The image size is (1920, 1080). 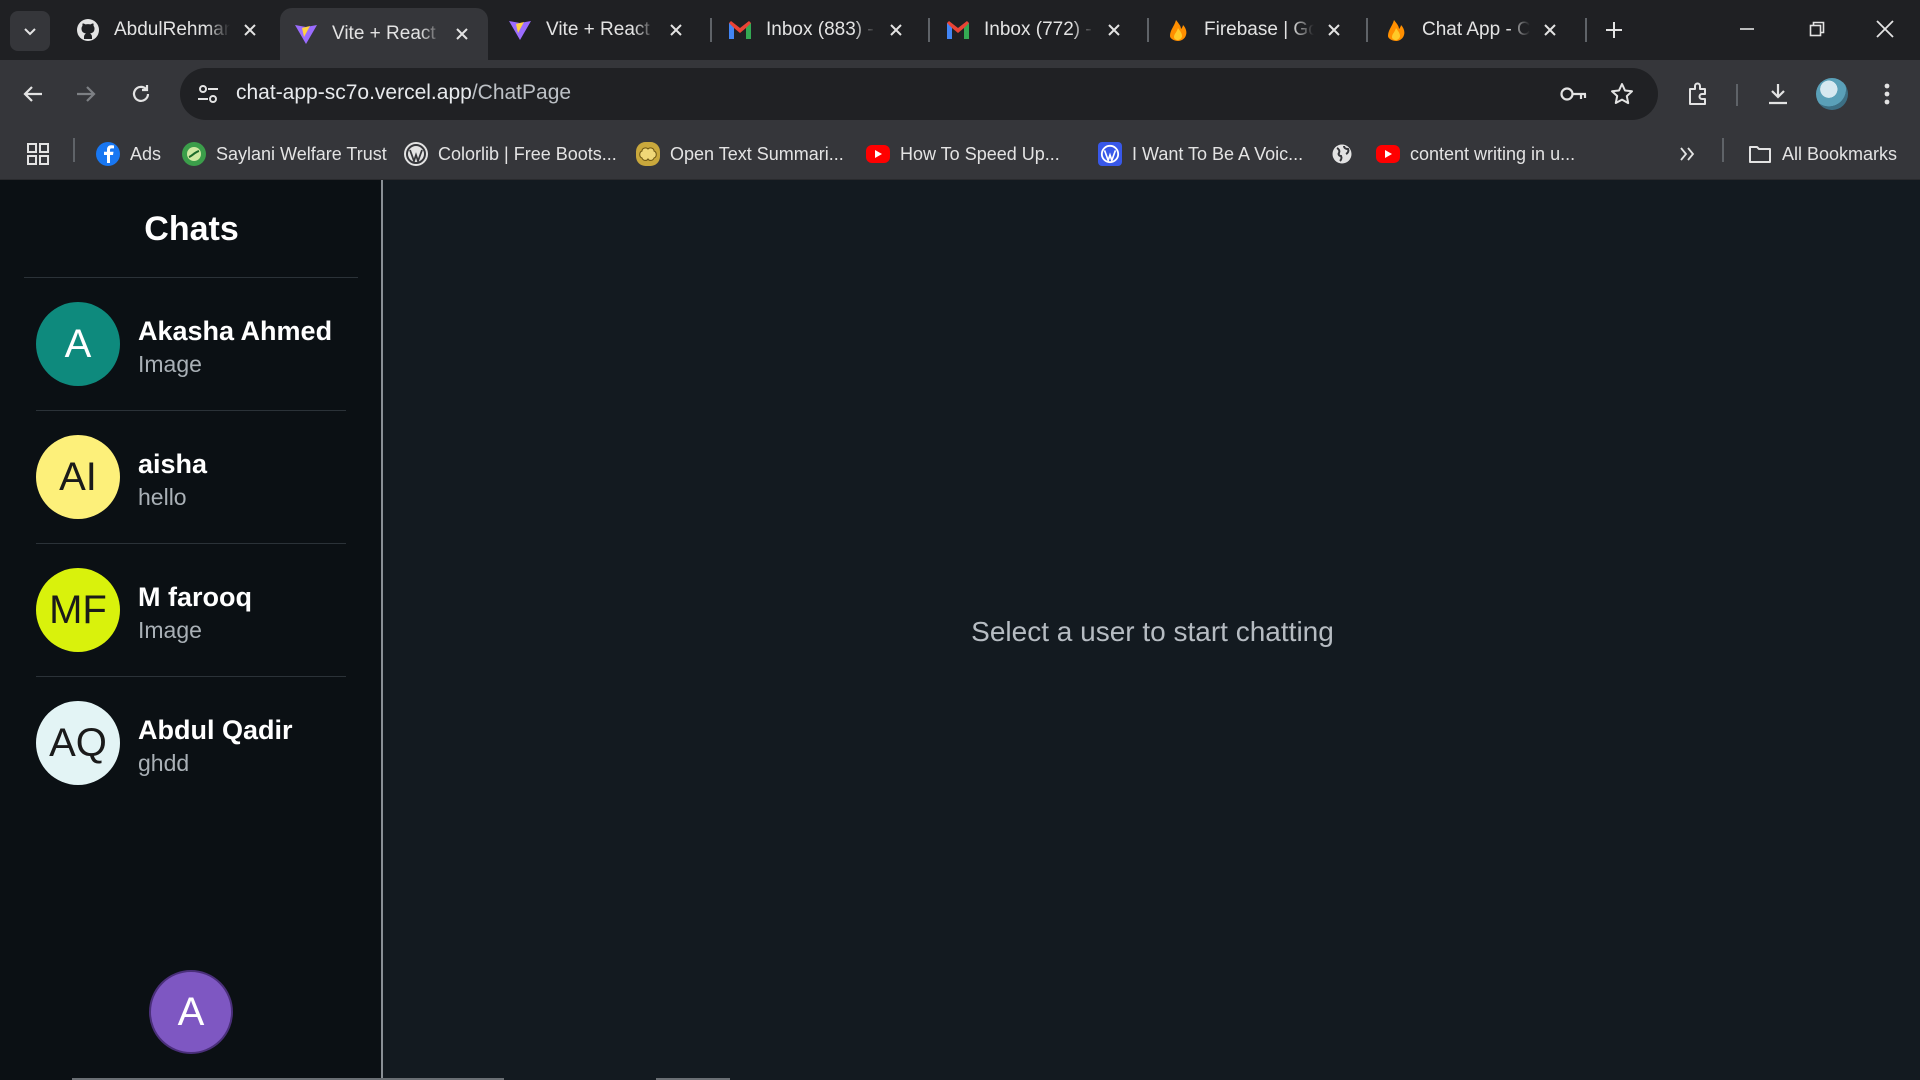 I want to click on tab-firebase: Firebase | Goo, so click(x=1256, y=30).